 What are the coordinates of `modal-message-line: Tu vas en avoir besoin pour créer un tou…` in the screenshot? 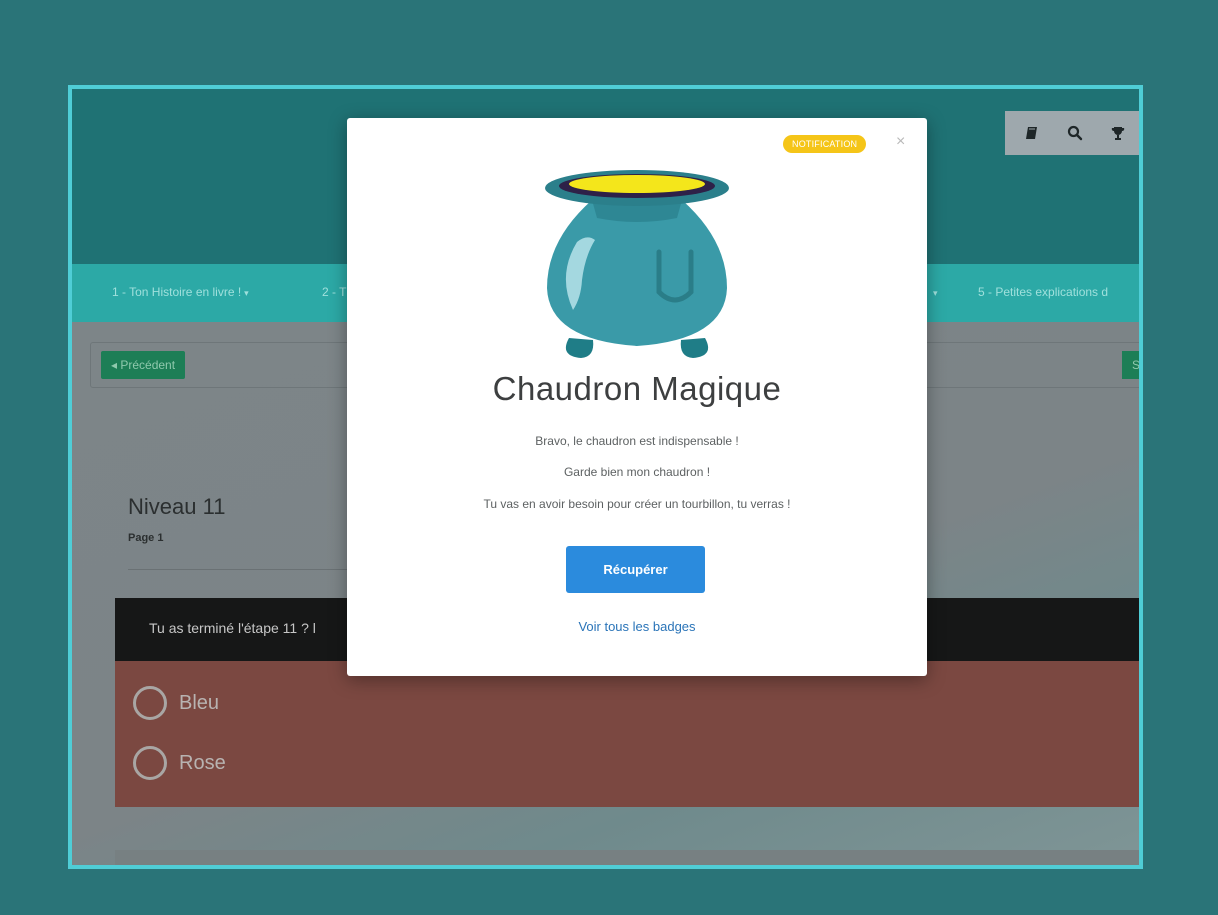 It's located at (637, 504).